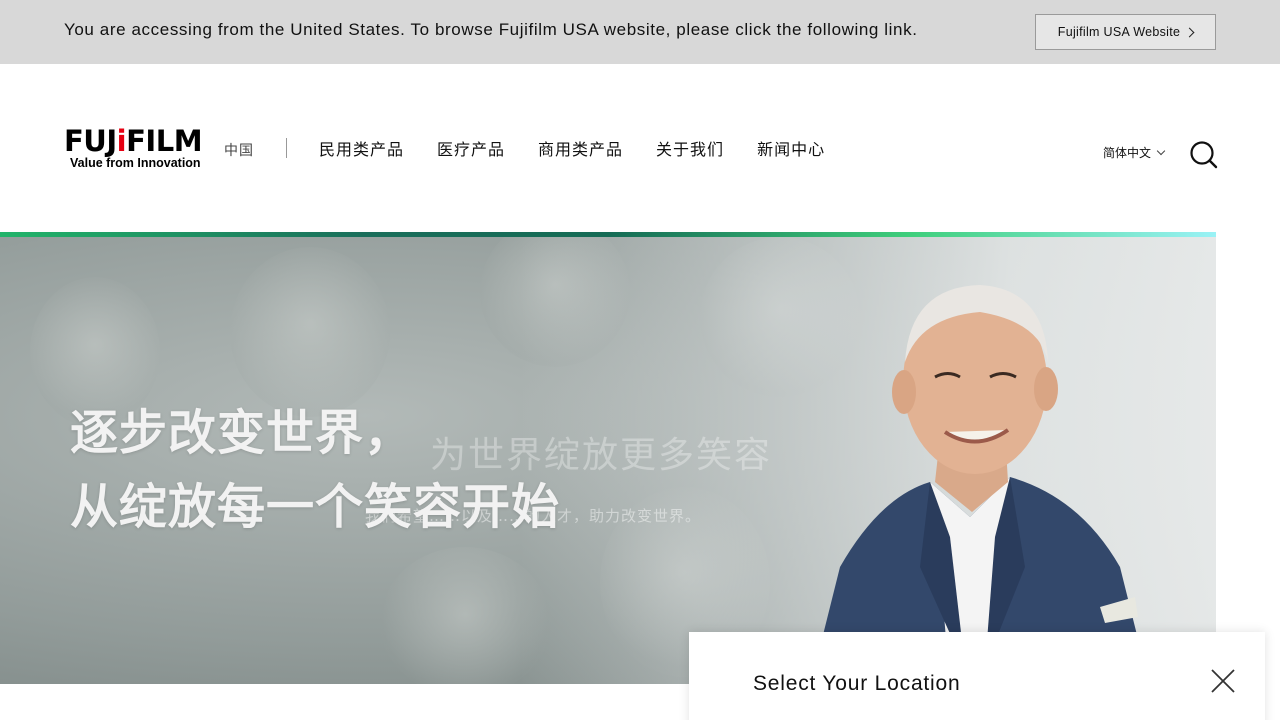  What do you see at coordinates (361, 148) in the screenshot?
I see `nav-item-consumer-products: 民用类产品` at bounding box center [361, 148].